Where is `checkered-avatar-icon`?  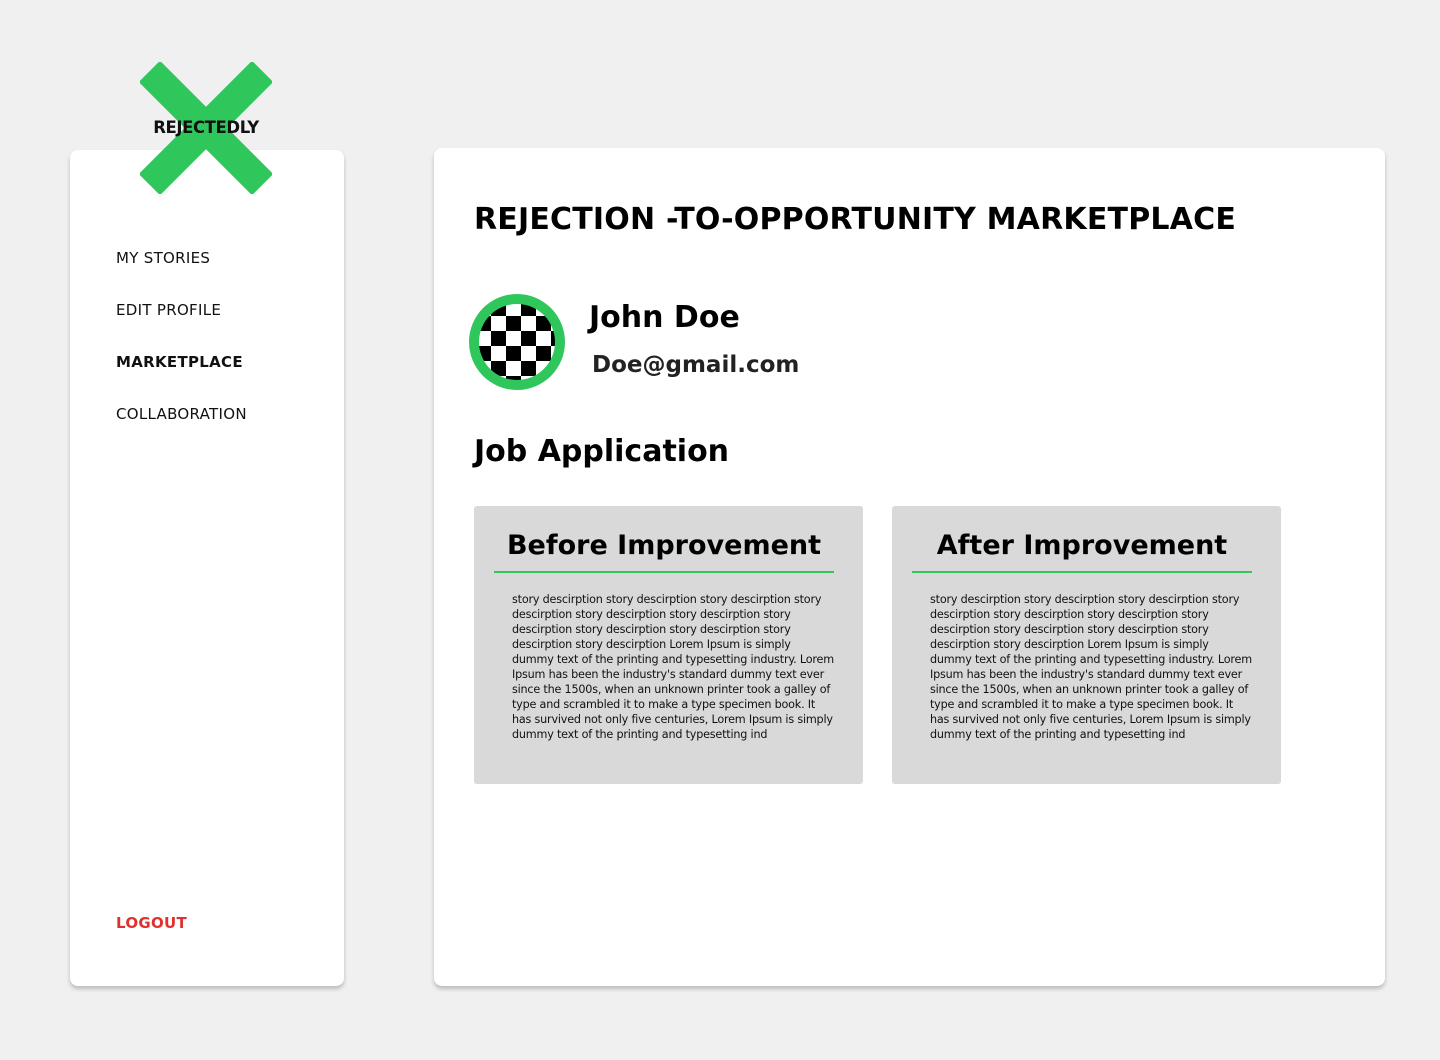
checkered-avatar-icon is located at coordinates (517, 342).